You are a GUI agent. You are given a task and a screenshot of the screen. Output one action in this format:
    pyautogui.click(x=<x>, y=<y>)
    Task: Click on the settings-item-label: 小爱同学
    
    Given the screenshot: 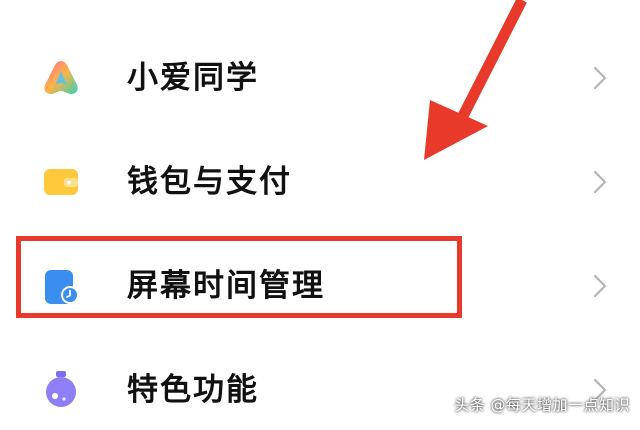 What is the action you would take?
    pyautogui.click(x=193, y=78)
    